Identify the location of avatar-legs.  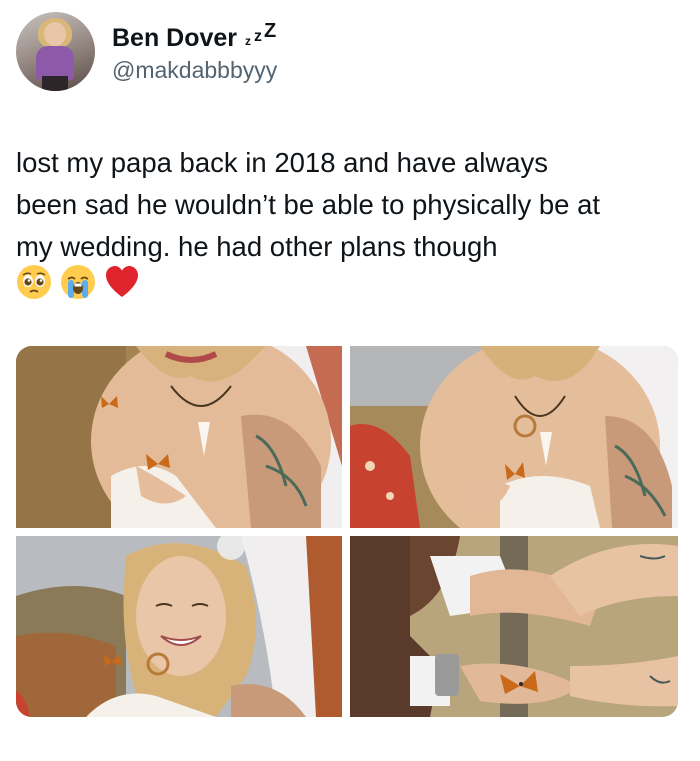
(55, 83).